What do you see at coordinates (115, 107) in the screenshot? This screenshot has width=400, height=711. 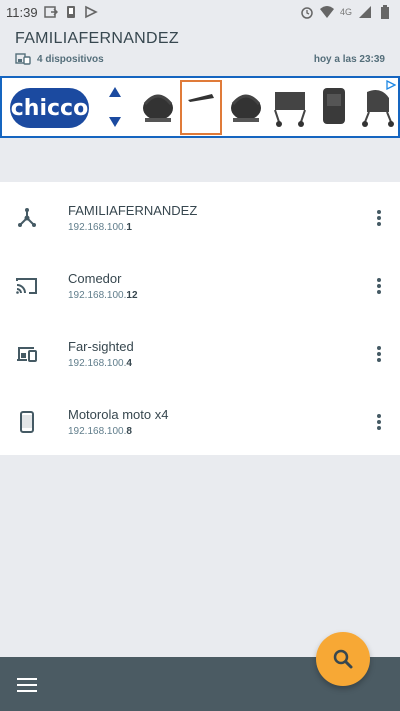 I see `ad-carousel-arrows` at bounding box center [115, 107].